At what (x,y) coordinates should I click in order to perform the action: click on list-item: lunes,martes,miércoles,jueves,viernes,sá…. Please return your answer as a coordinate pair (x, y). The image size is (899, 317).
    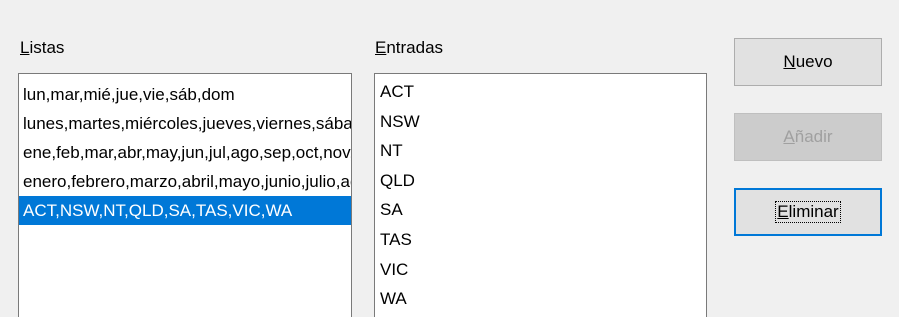
    Looking at the image, I should click on (185, 123).